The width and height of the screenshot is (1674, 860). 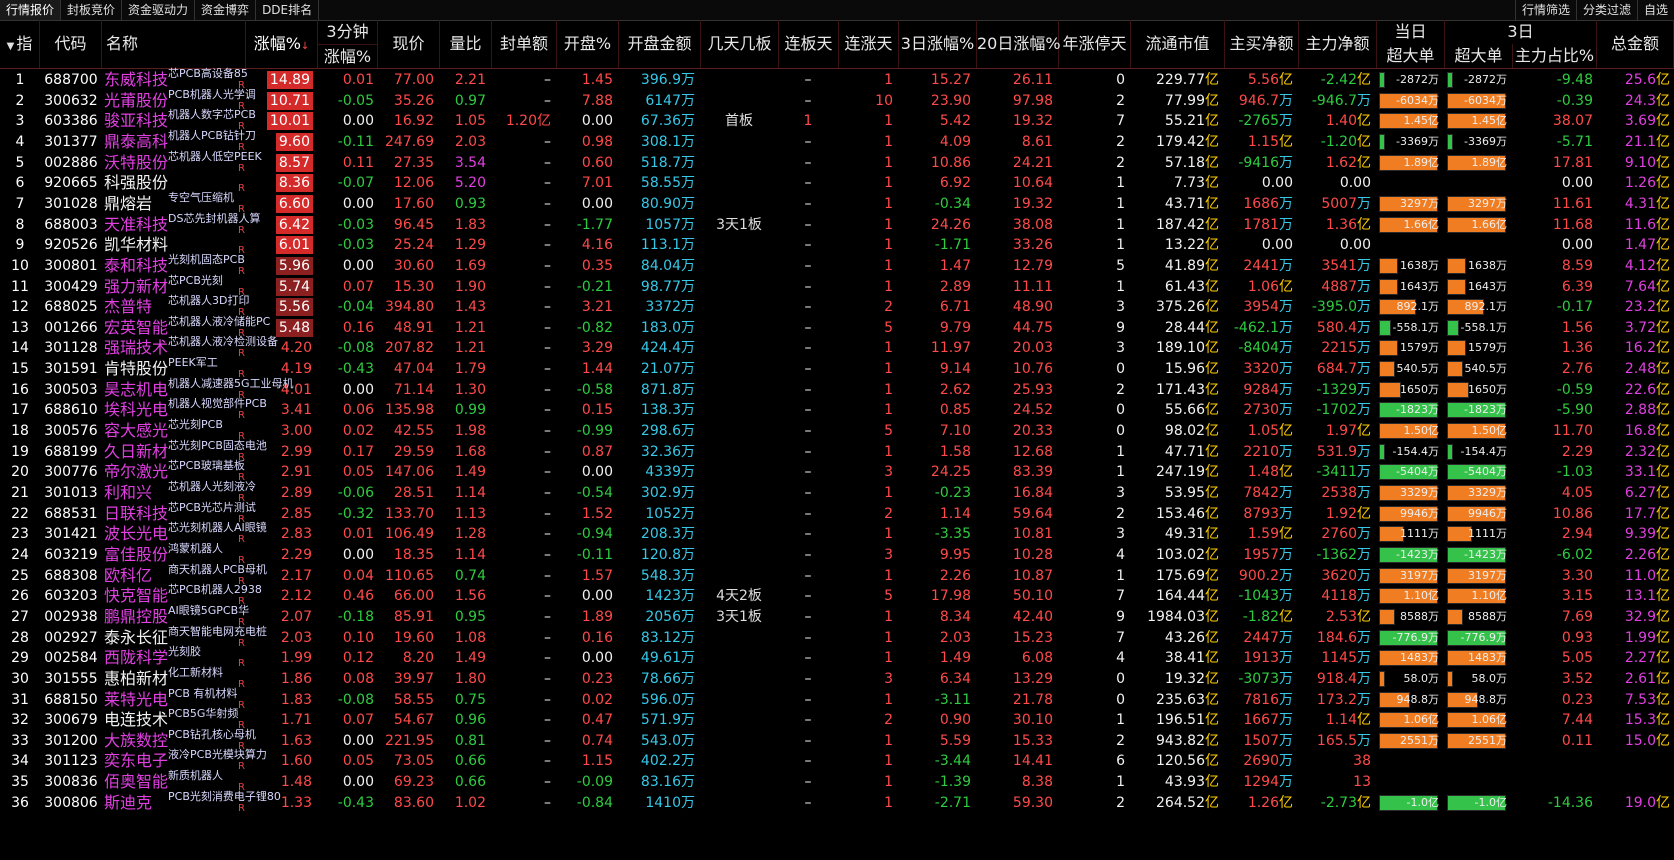 What do you see at coordinates (136, 245) in the screenshot?
I see `stock-name: 凯华材料` at bounding box center [136, 245].